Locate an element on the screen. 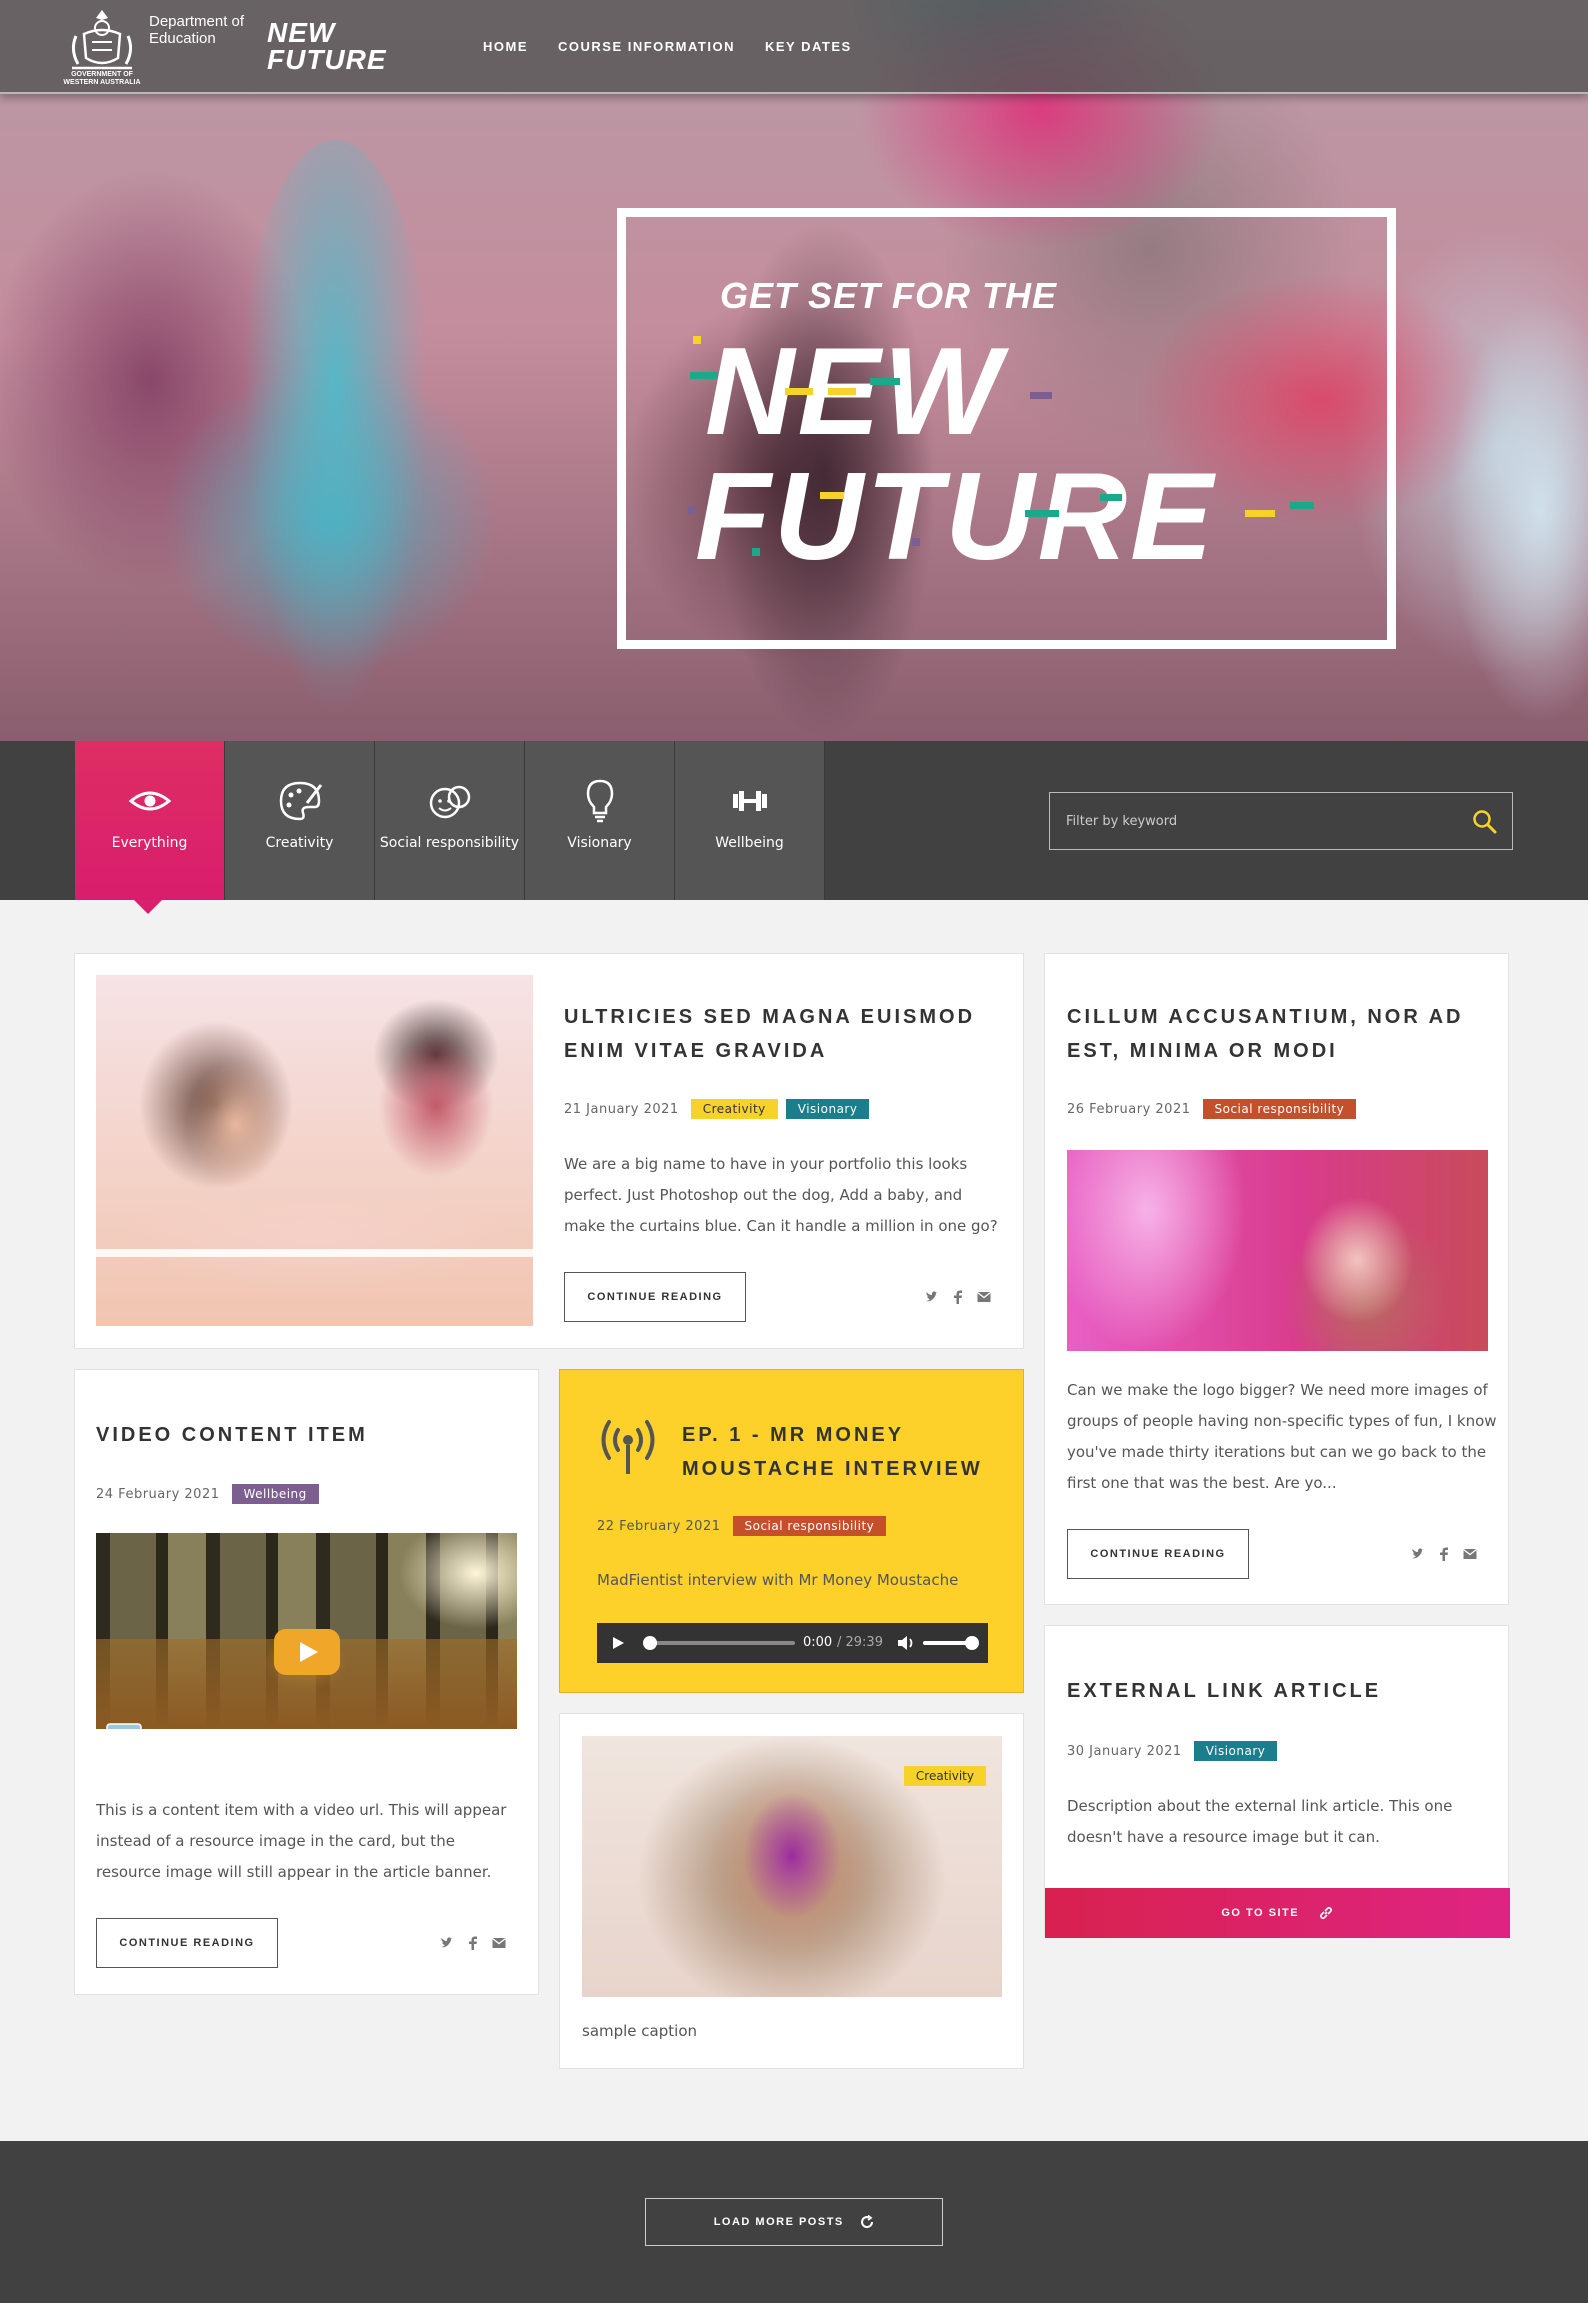 This screenshot has width=1588, height=2303. load-more-button: LOAD MORE POSTS is located at coordinates (794, 2222).